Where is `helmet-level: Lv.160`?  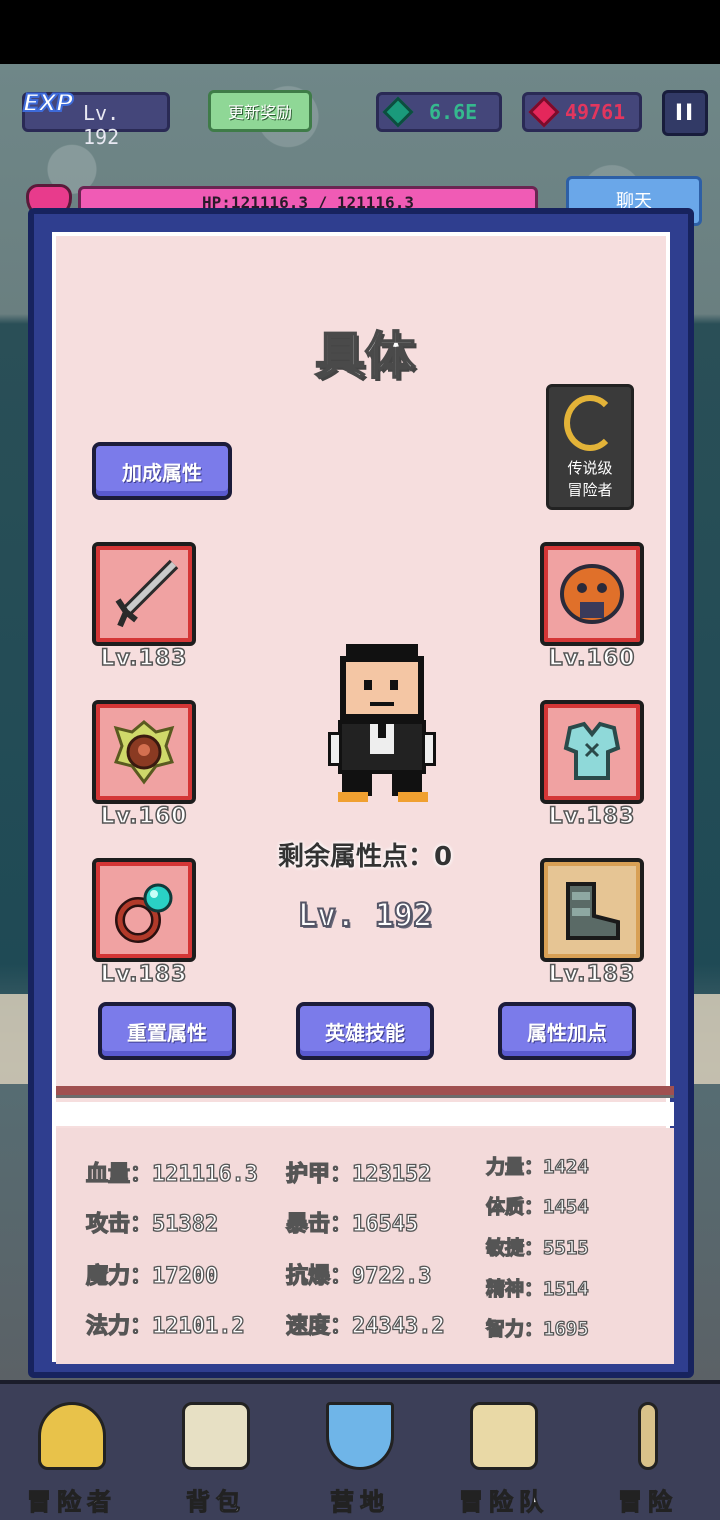 helmet-level: Lv.160 is located at coordinates (592, 658).